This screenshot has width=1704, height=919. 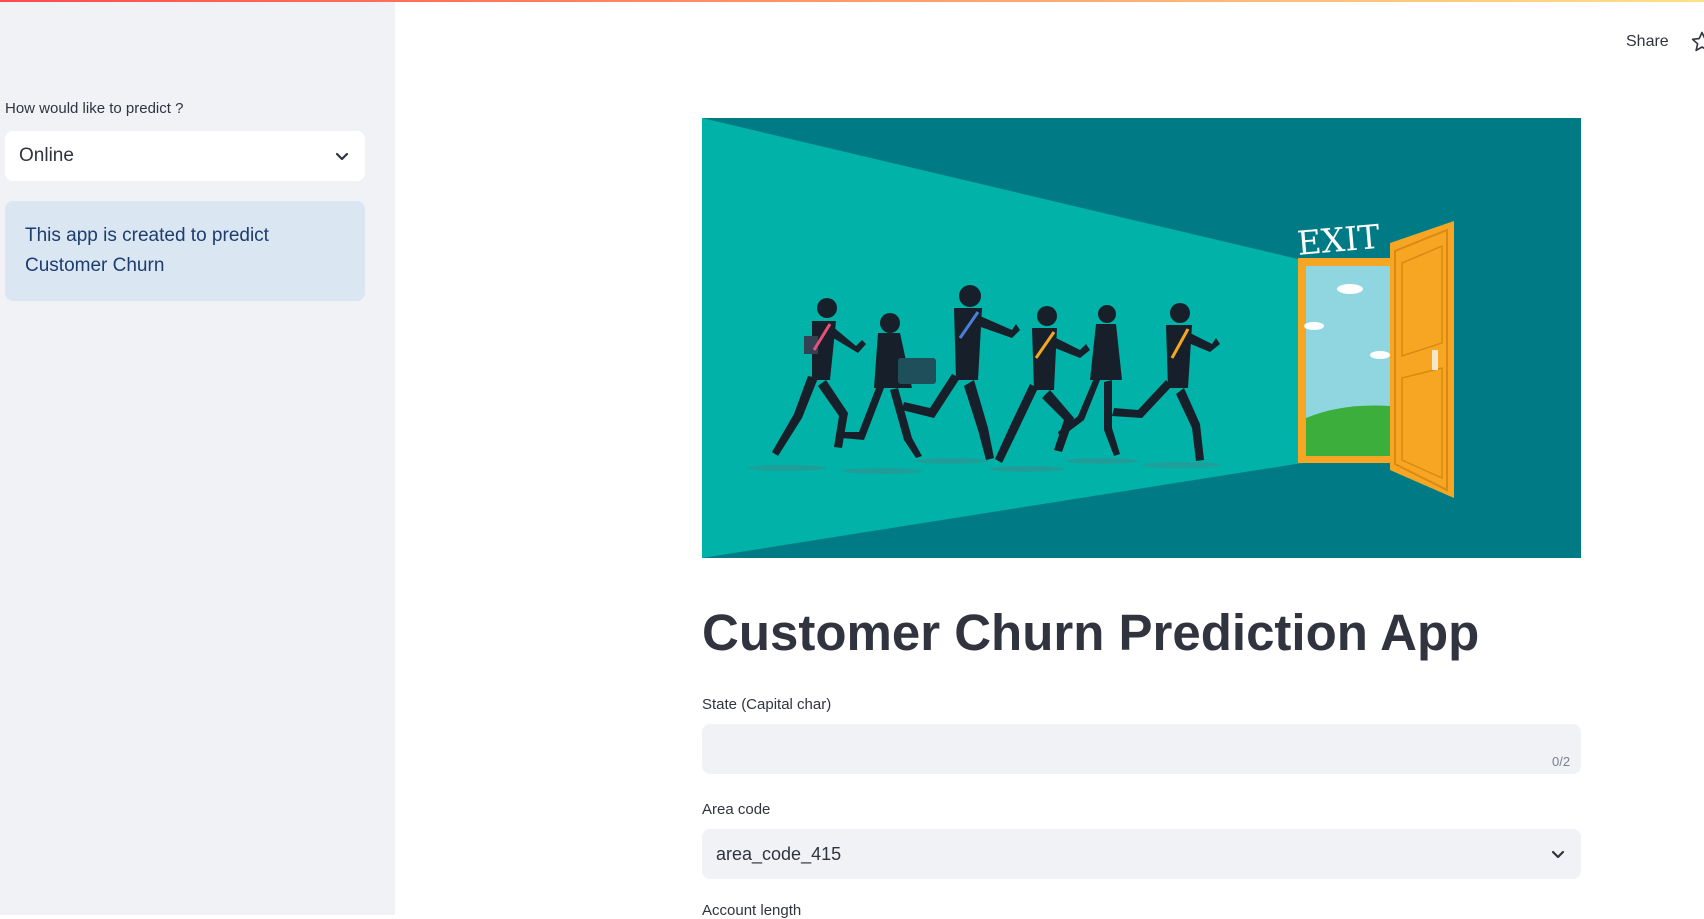 What do you see at coordinates (1697, 42) in the screenshot?
I see `star-icon` at bounding box center [1697, 42].